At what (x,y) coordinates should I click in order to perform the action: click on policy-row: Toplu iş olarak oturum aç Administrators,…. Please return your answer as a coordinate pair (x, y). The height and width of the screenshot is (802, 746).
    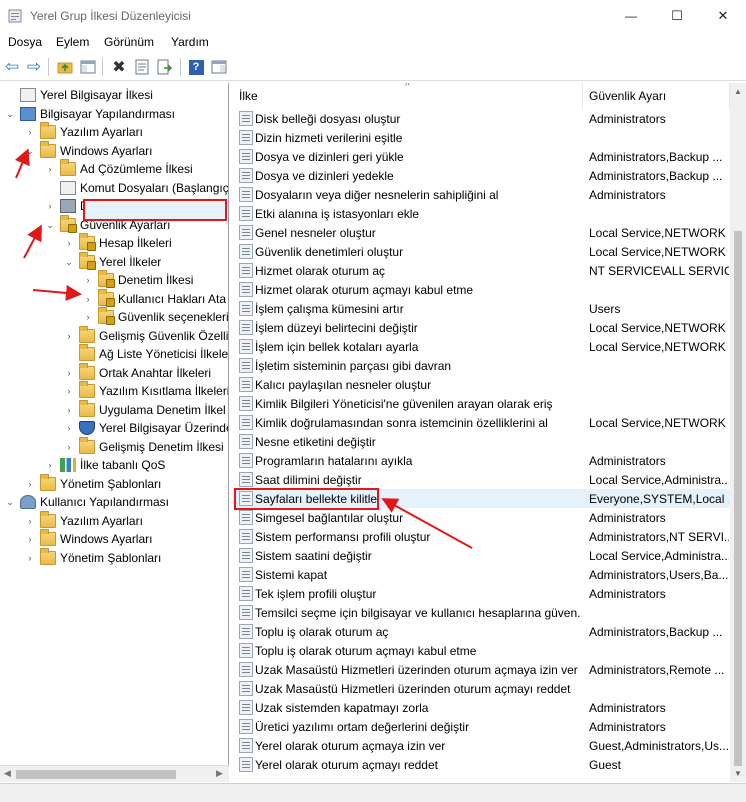
    Looking at the image, I should click on (481, 631).